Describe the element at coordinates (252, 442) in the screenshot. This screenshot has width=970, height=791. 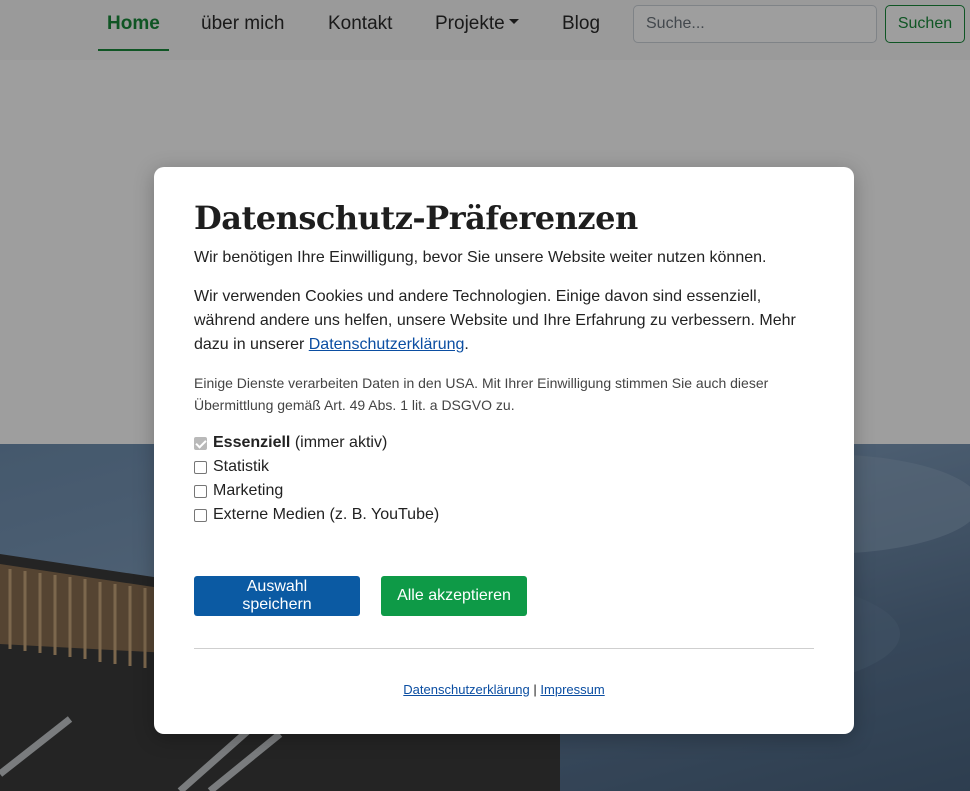
I see `essential-label: Essenziell` at that location.